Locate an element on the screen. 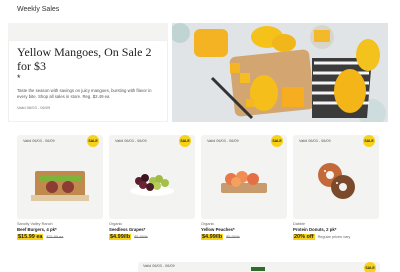 Image resolution: width=400 pixels, height=272 pixels. product-name: Protein Donuts, 2 pk* is located at coordinates (336, 229).